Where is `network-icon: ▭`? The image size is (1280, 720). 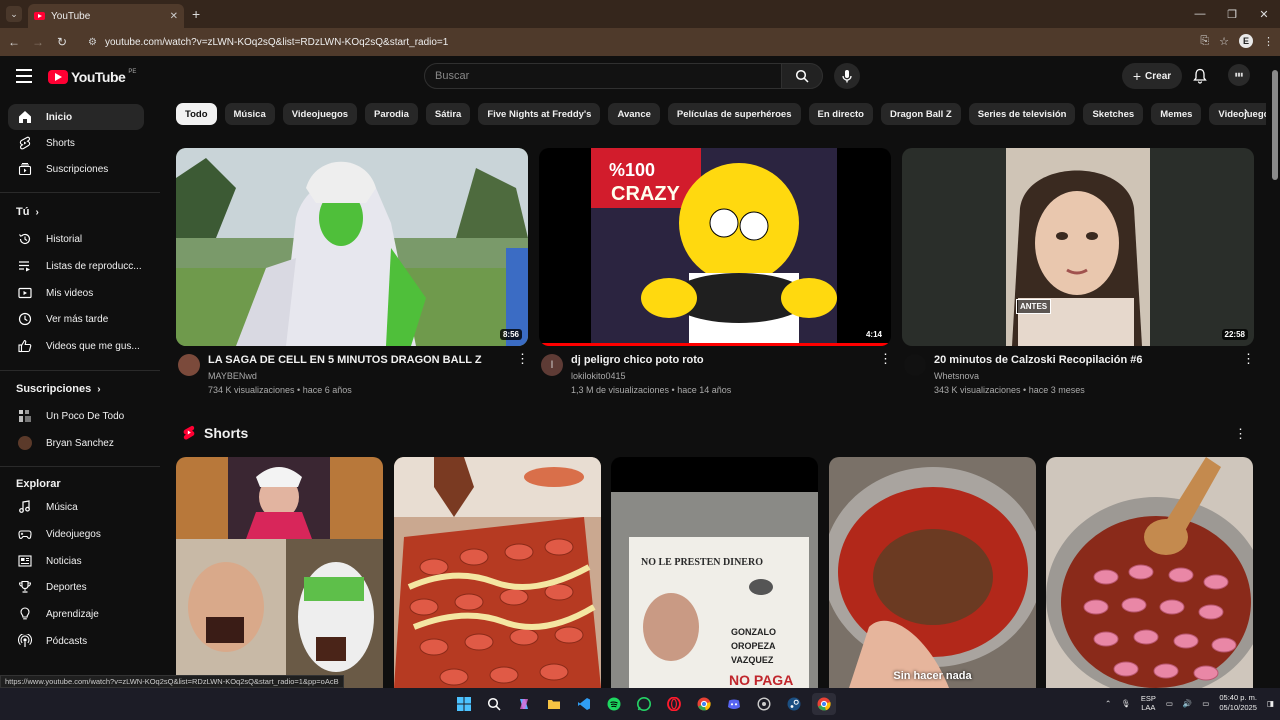
network-icon: ▭ is located at coordinates (1169, 703).